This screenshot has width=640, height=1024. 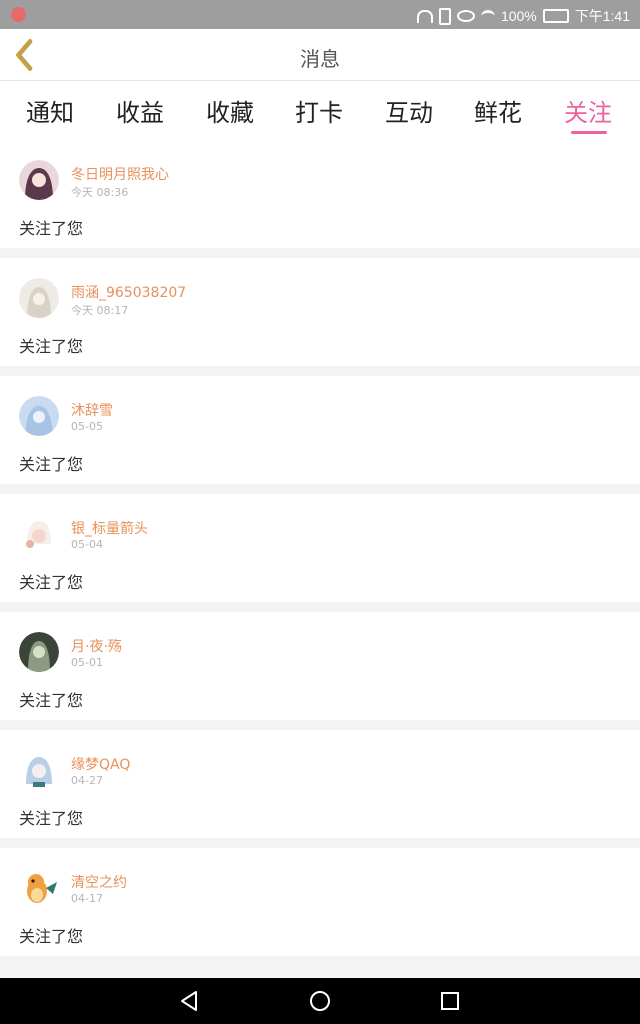 I want to click on list-item: 清空之约 04-17 关注了您, so click(x=320, y=902).